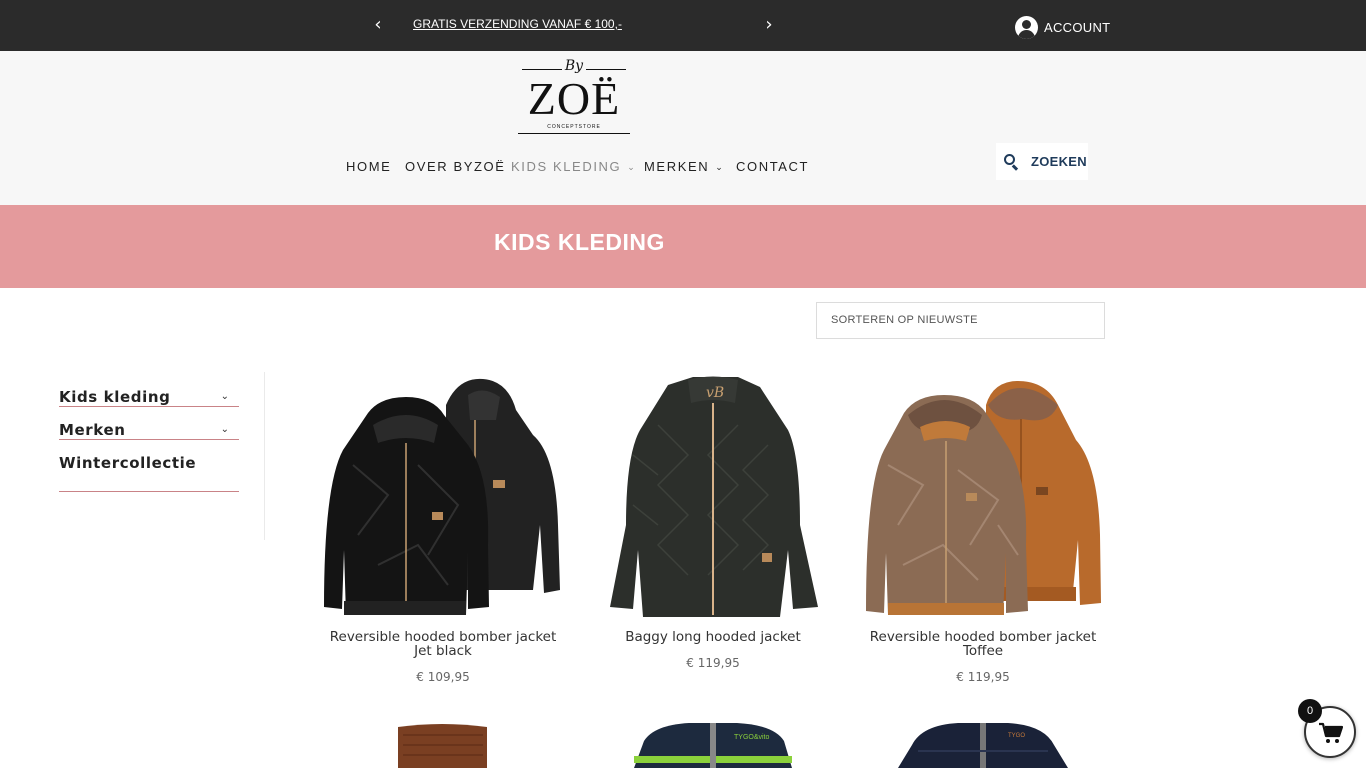 The image size is (1366, 768). I want to click on svg-text: vB, so click(715, 393).